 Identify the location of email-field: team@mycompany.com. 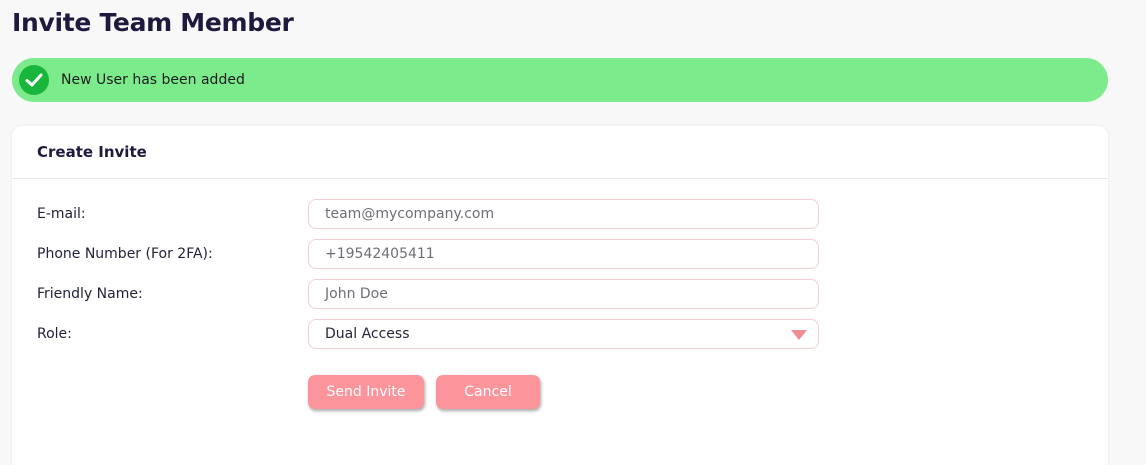
(563, 214).